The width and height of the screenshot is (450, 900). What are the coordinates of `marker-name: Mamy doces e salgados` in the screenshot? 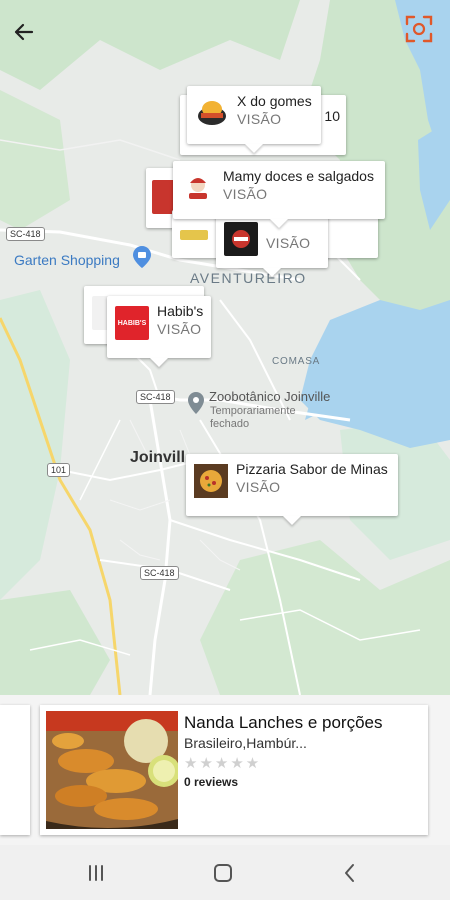 It's located at (298, 176).